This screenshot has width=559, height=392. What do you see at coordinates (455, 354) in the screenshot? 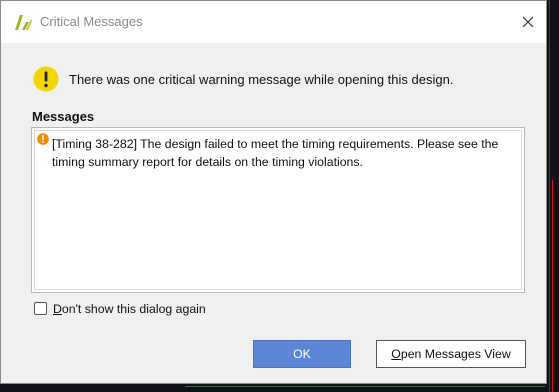
I see `open-messages-view-label: pen Messages View` at bounding box center [455, 354].